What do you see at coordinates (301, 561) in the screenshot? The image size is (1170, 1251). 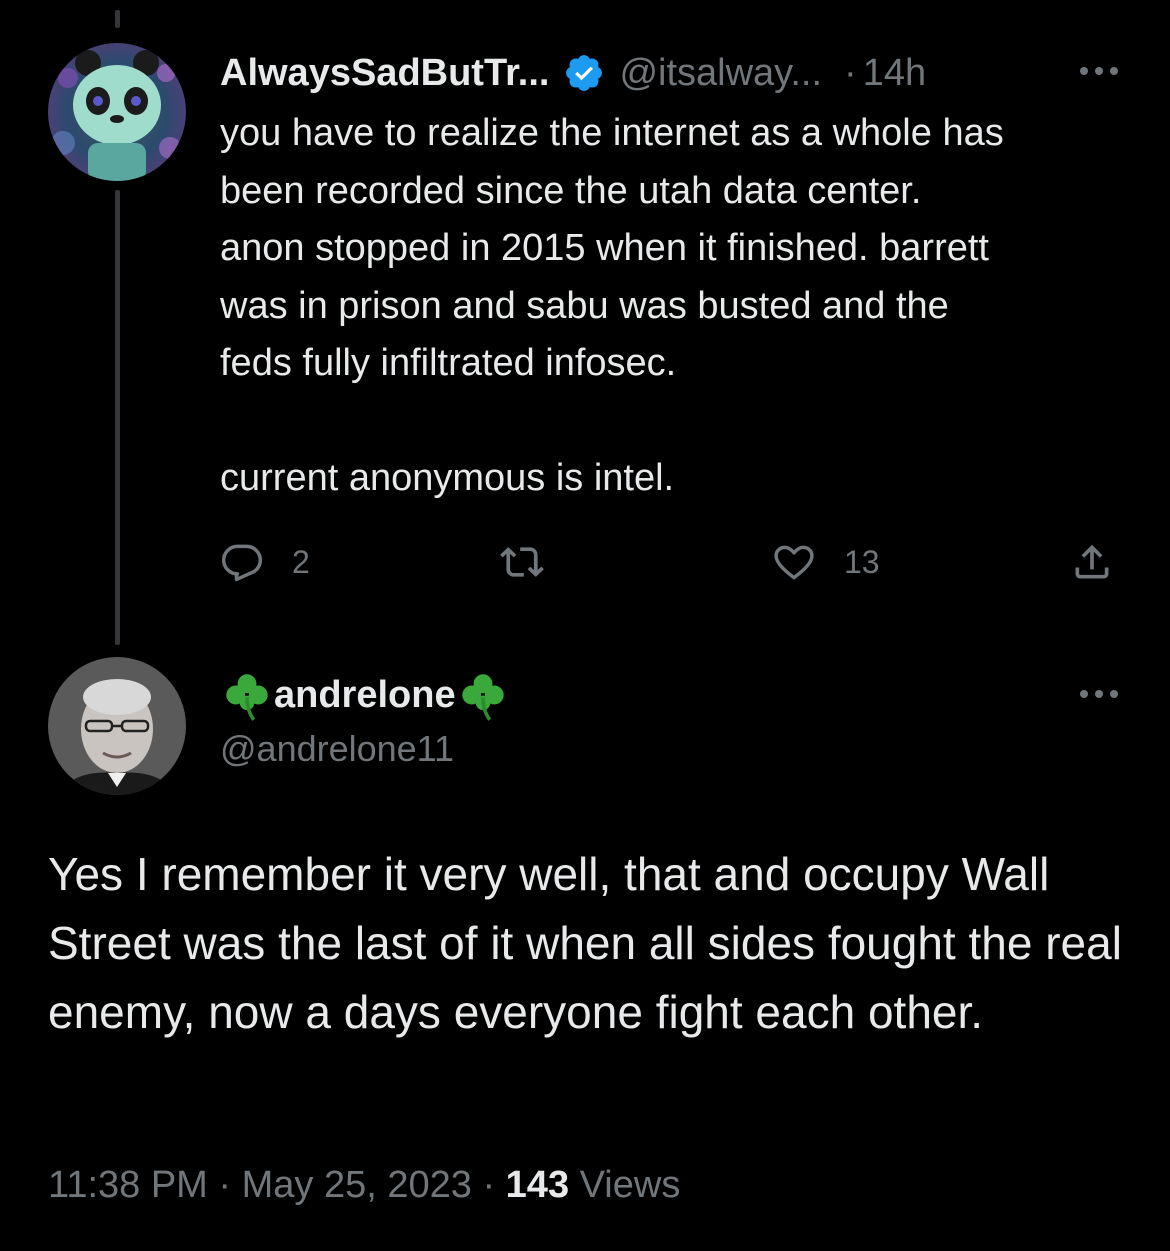 I see `reply-count: 2` at bounding box center [301, 561].